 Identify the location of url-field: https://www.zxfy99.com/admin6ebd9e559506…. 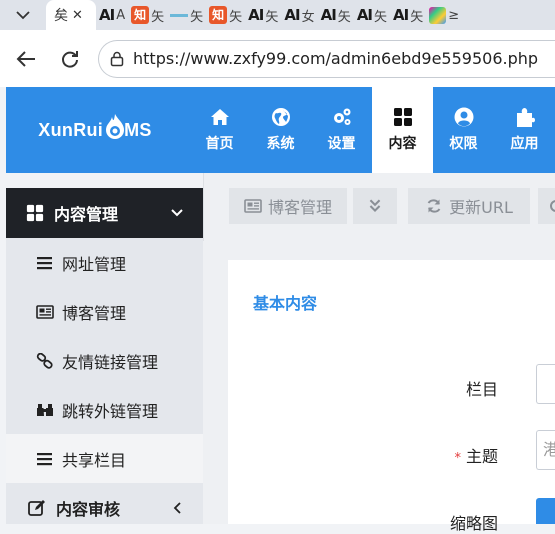
(326, 58).